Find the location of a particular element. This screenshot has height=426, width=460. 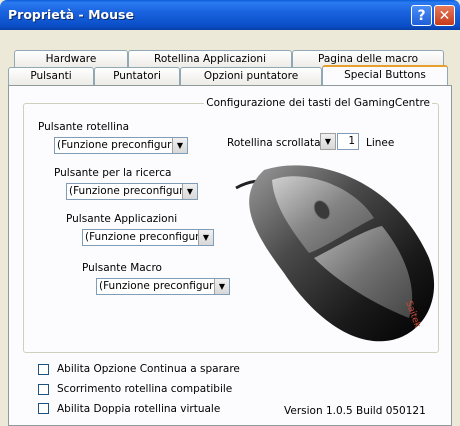

scroll-dropdown-button: ▼ is located at coordinates (328, 141).